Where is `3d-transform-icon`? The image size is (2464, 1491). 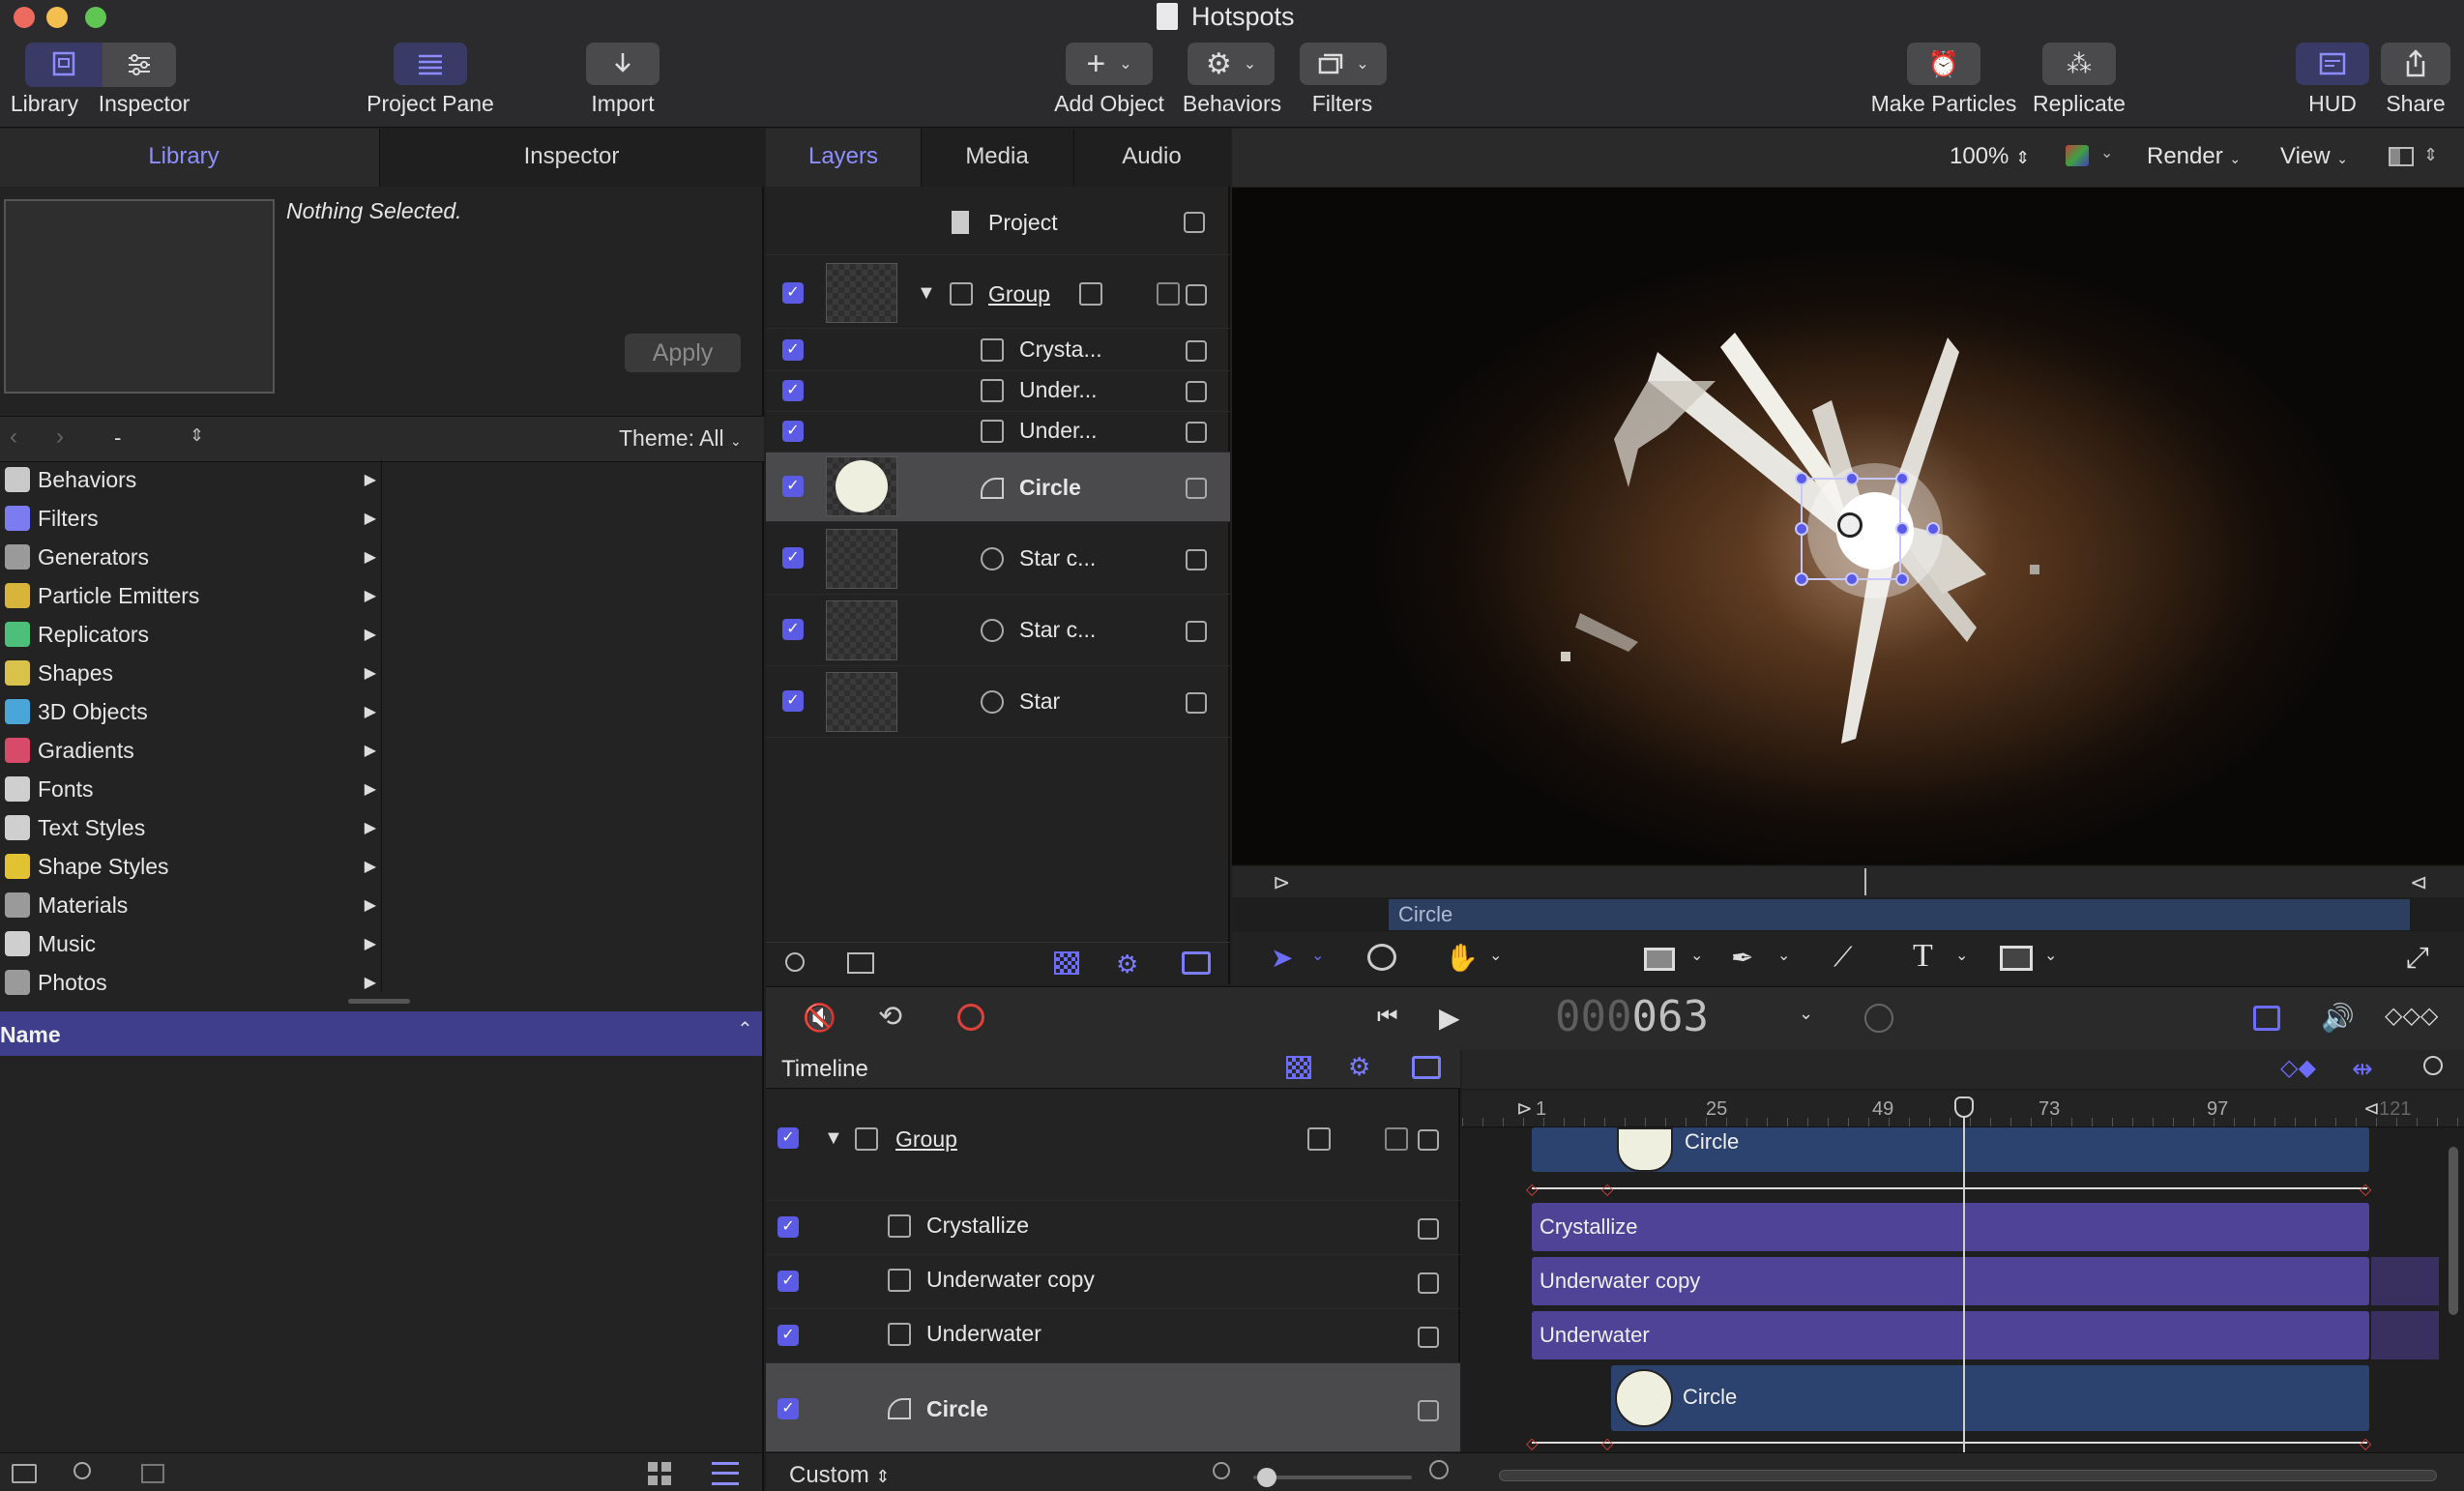
3d-transform-icon is located at coordinates (1381, 957).